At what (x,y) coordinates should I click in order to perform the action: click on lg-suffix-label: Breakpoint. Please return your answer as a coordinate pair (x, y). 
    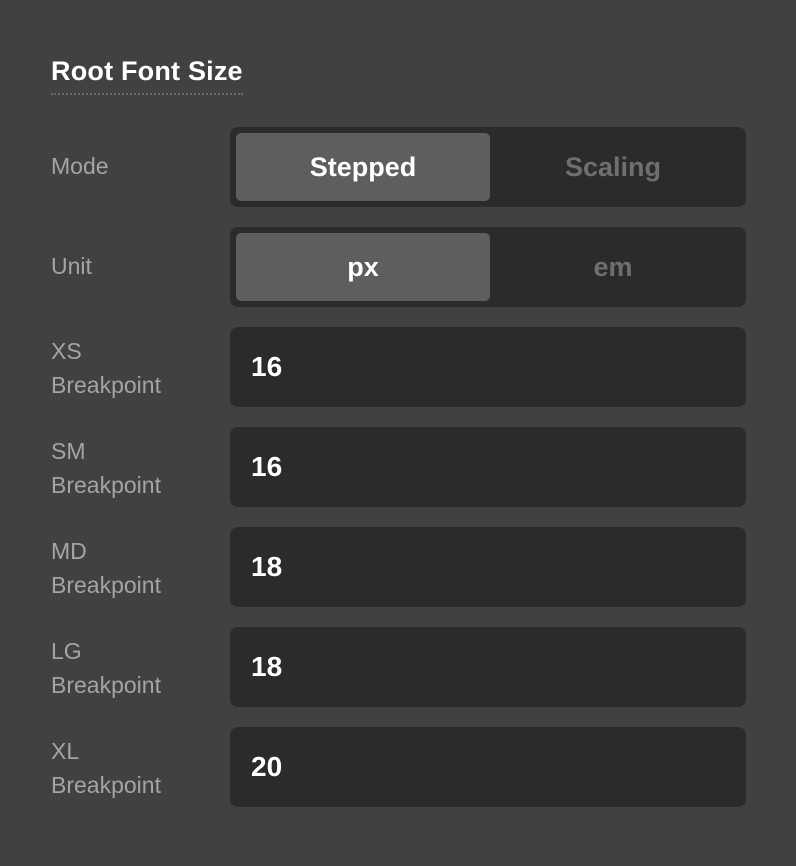
    Looking at the image, I should click on (106, 685).